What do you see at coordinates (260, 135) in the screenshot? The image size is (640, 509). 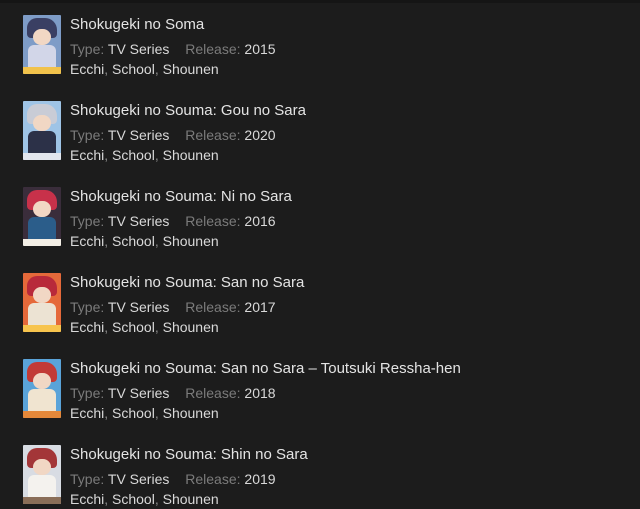 I see `release-value: 2020` at bounding box center [260, 135].